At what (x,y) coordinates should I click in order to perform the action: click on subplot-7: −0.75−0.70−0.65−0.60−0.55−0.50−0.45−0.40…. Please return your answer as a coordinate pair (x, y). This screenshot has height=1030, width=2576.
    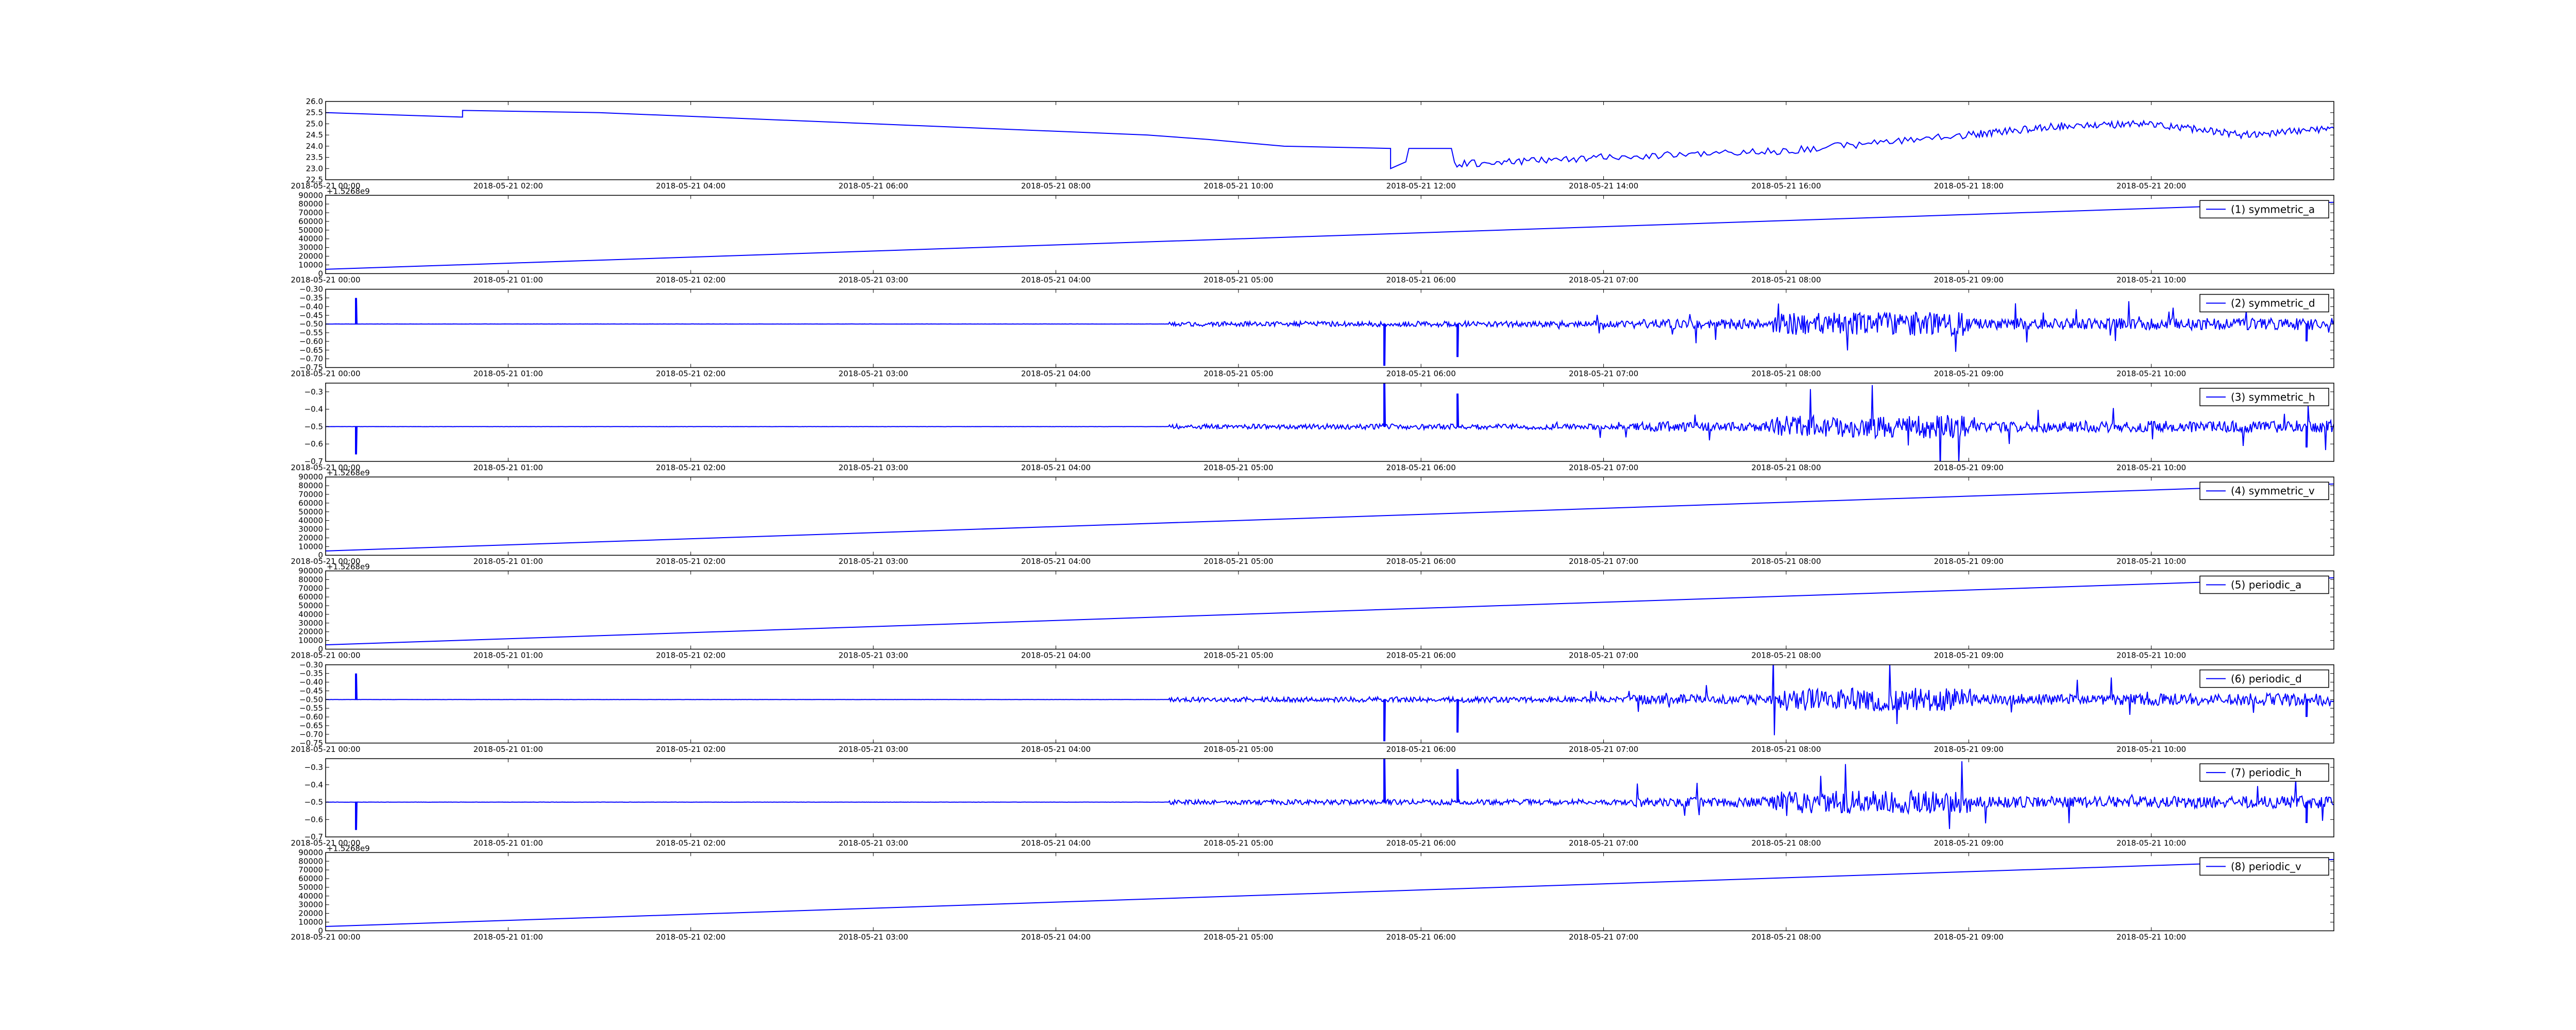
    Looking at the image, I should click on (1312, 707).